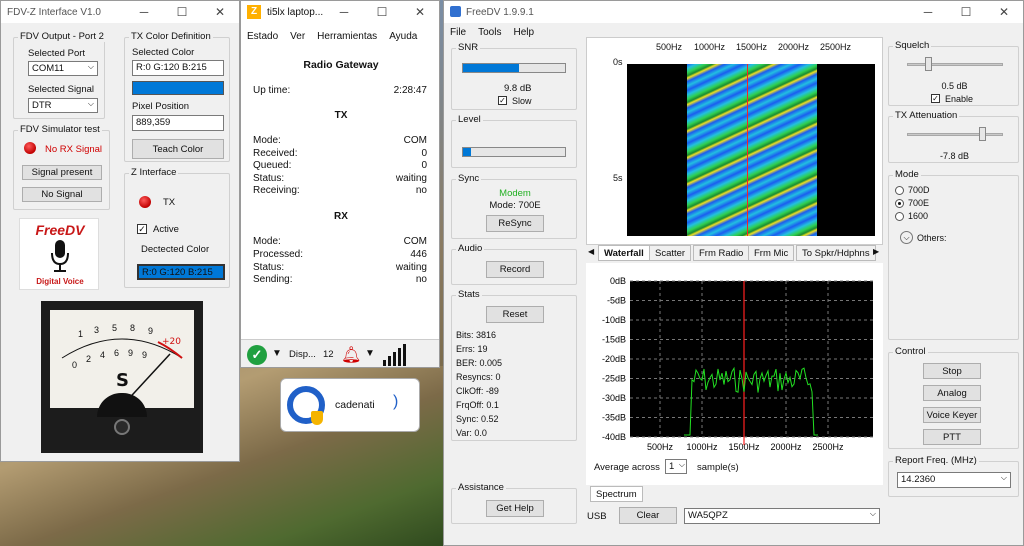  I want to click on s-label: S, so click(122, 380).